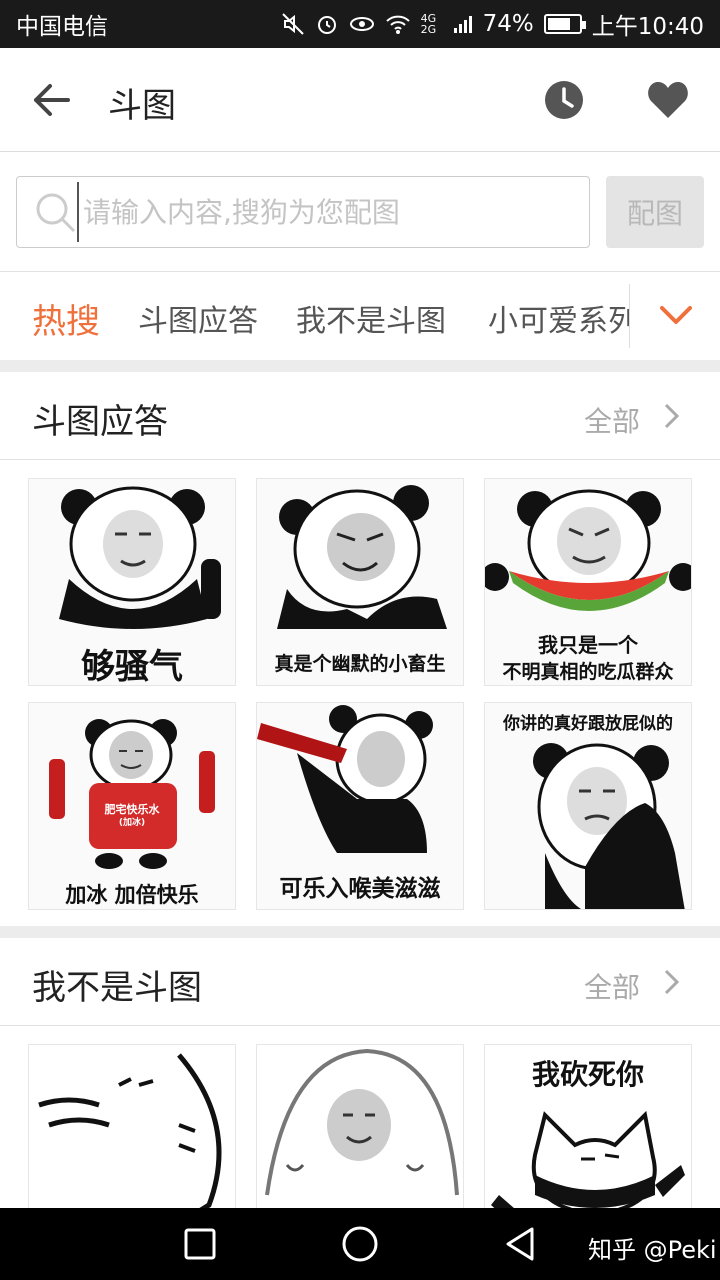 The width and height of the screenshot is (720, 1280). I want to click on section-title: 斗图应答, so click(100, 422).